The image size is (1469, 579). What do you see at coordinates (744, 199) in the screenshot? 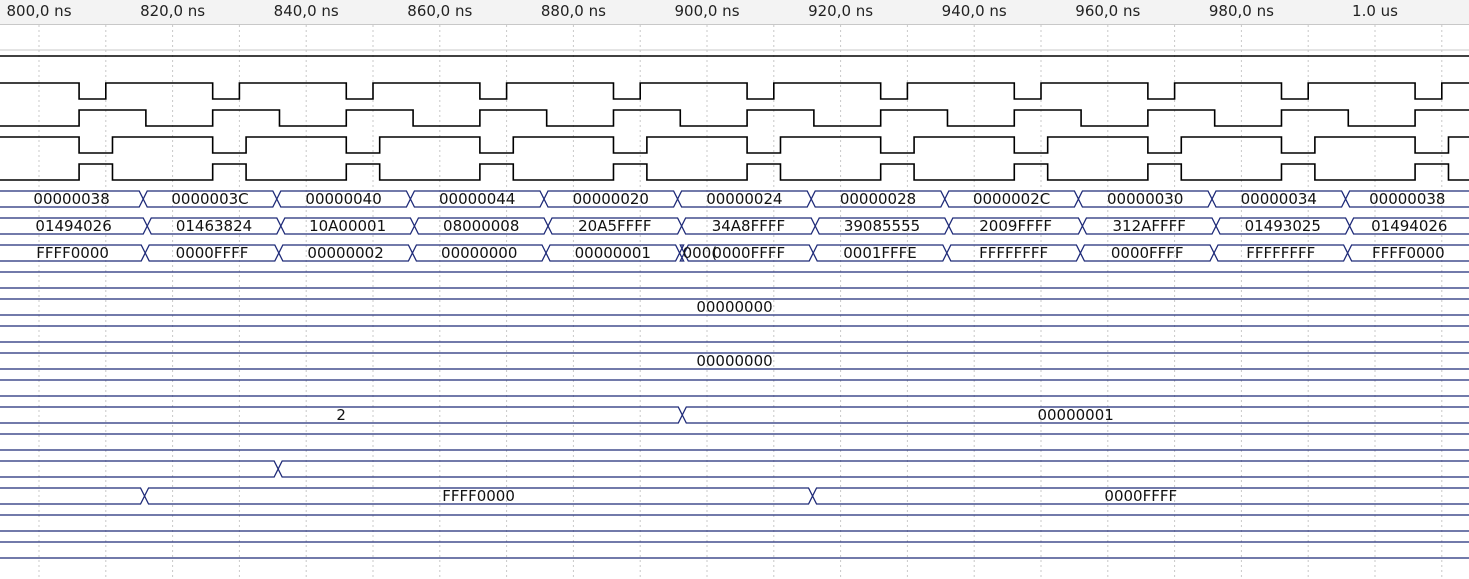
I see `bus-value-label: 00000024` at bounding box center [744, 199].